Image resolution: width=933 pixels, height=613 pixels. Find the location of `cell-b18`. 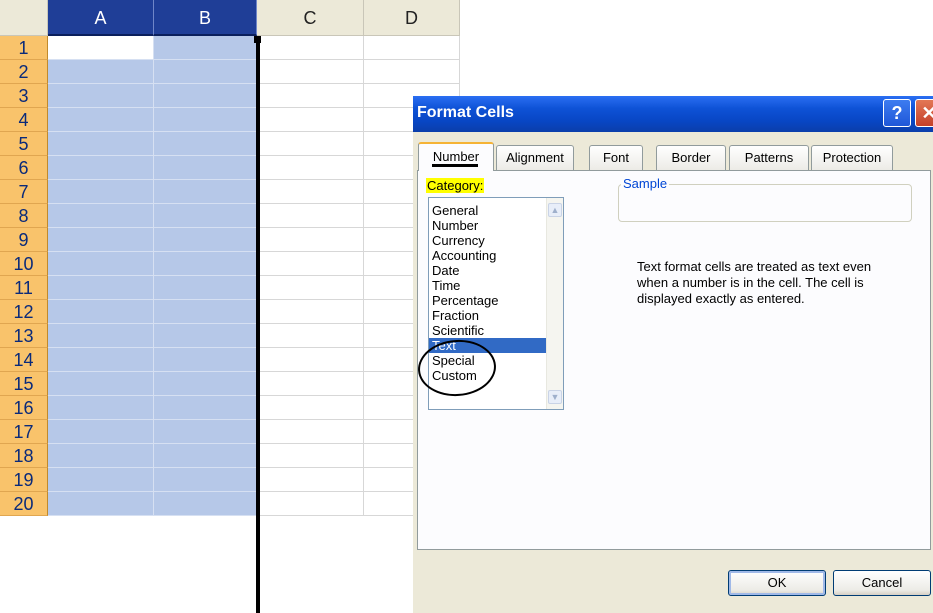

cell-b18 is located at coordinates (205, 456).